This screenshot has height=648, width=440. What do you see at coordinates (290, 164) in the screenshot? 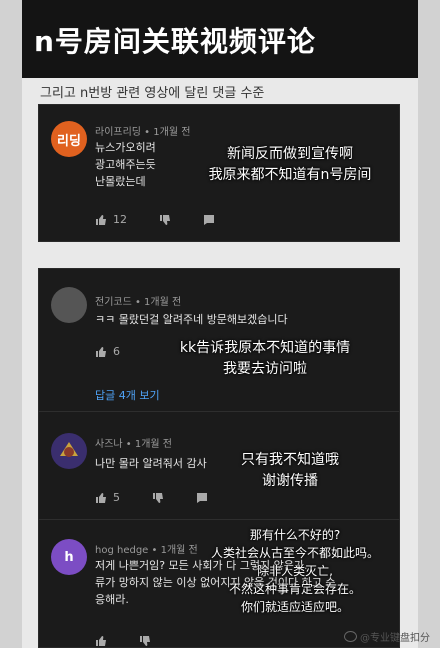
I see `translation-caption-1: 新闻反而做到宣传啊 我原来都不知道有n号房间` at bounding box center [290, 164].